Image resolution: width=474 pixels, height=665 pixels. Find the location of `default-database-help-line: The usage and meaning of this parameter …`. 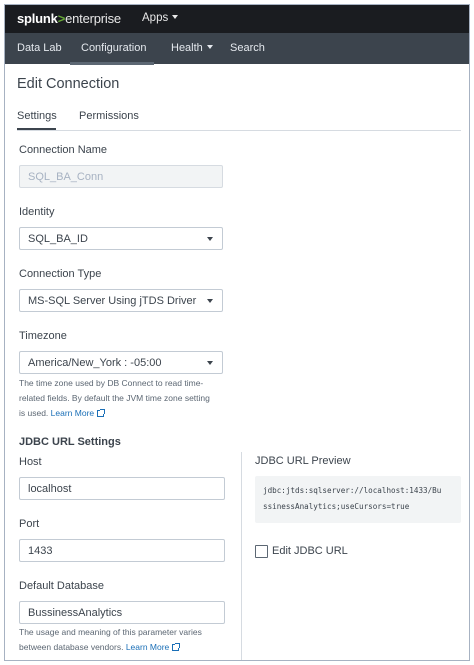

default-database-help-line: The usage and meaning of this parameter … is located at coordinates (110, 632).